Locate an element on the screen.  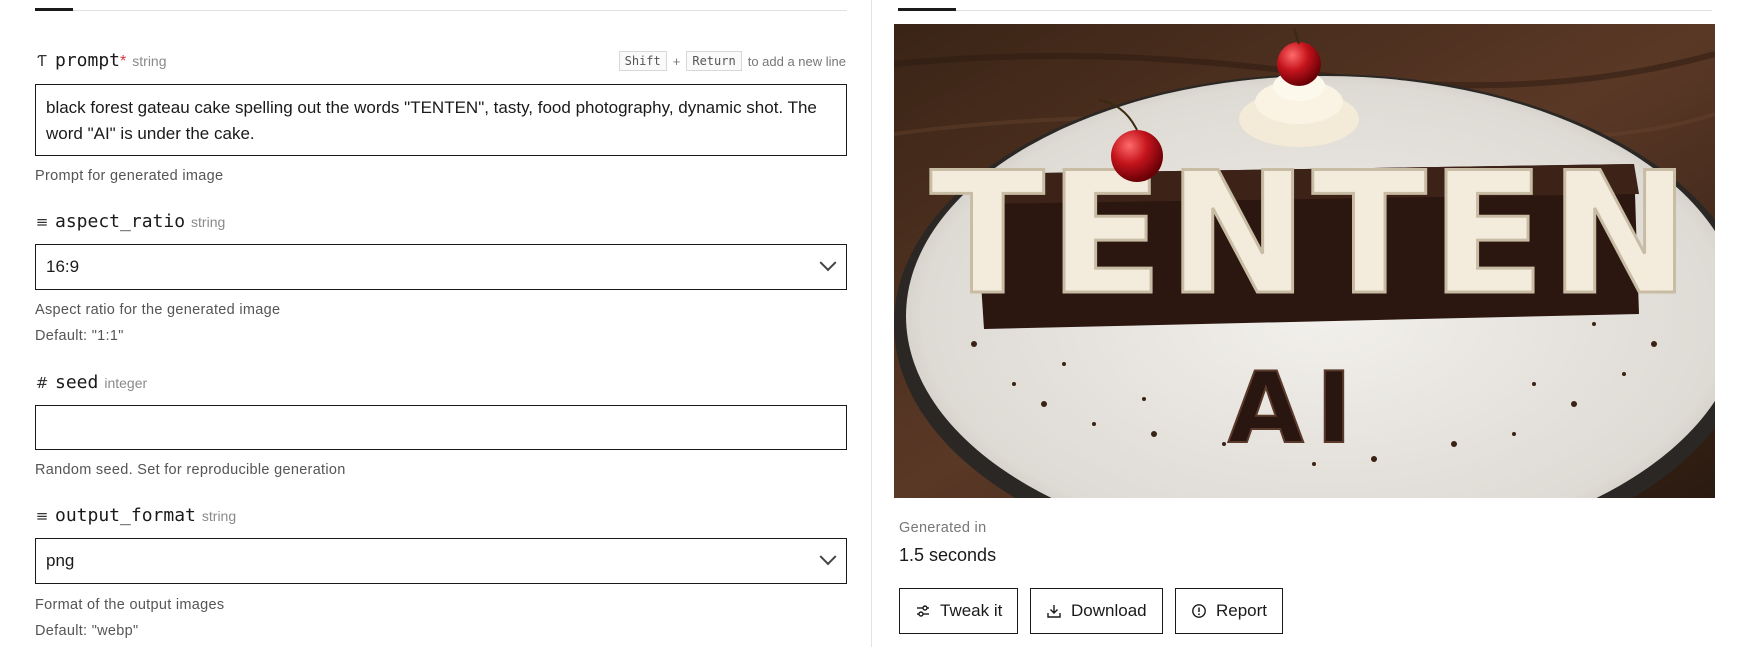
output-format-field-header: ≡ output_format string is located at coordinates (135, 515).